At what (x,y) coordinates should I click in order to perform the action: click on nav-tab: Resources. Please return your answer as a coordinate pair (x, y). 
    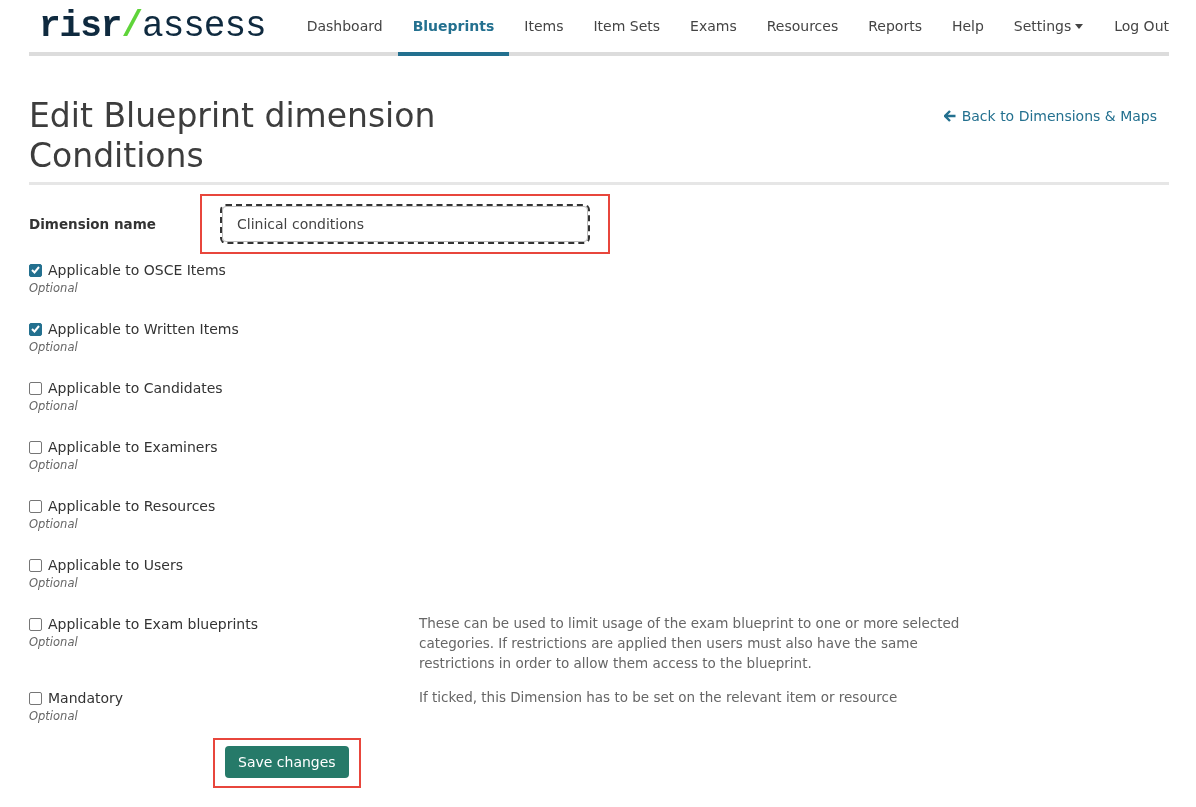
    Looking at the image, I should click on (802, 28).